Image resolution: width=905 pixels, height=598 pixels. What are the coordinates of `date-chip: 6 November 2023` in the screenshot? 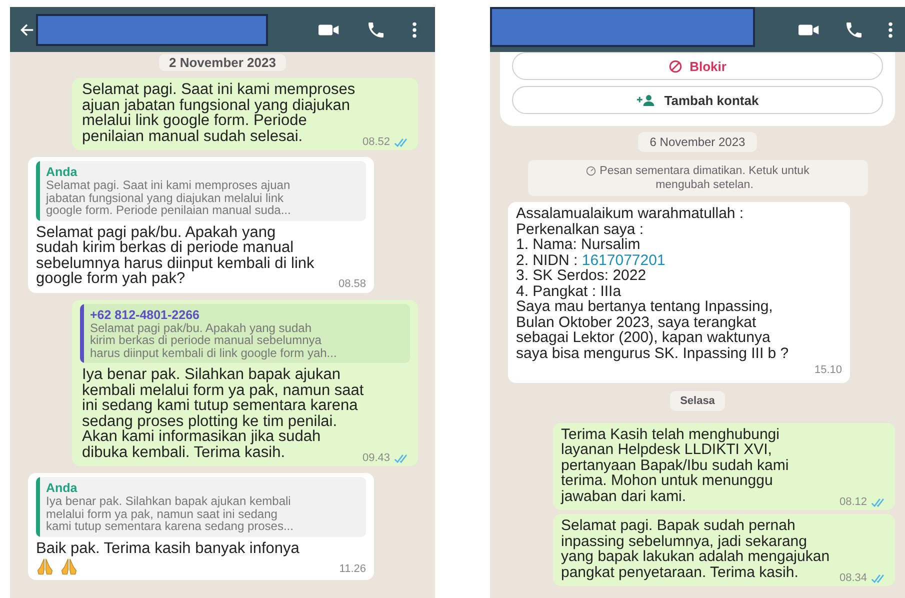 It's located at (698, 142).